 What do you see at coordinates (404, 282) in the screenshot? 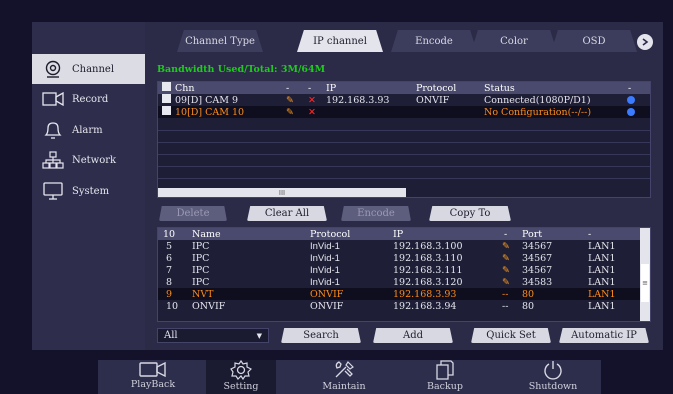
I see `table-row: 8 IPC InVid-1 192.168.3.120 ✎ 34583 LAN1` at bounding box center [404, 282].